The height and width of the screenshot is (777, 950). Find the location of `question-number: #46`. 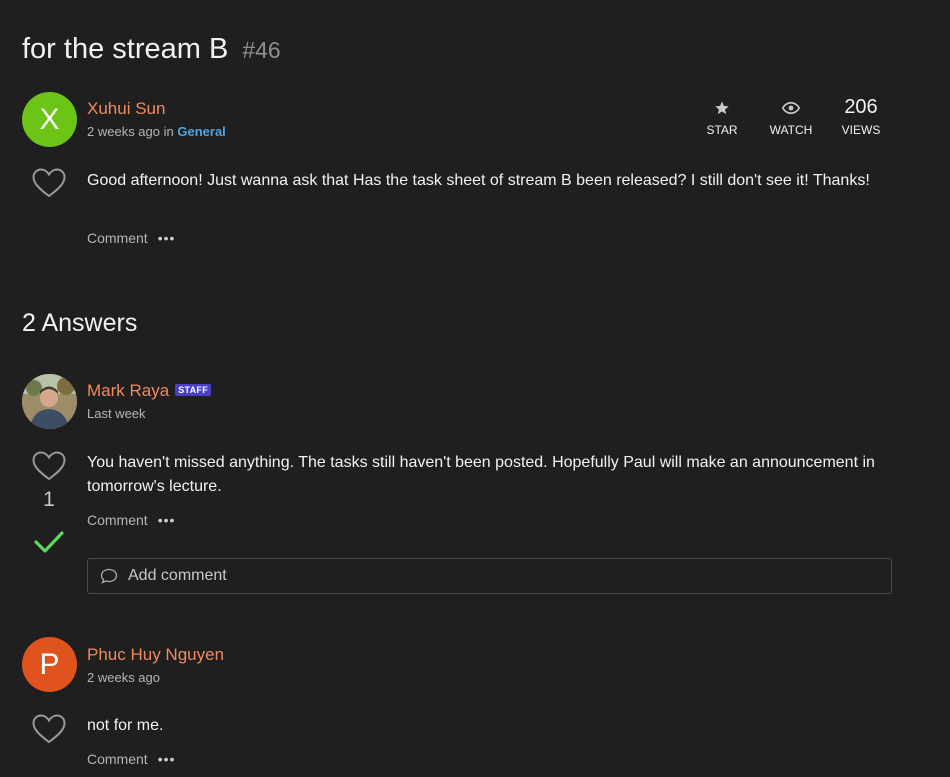

question-number: #46 is located at coordinates (261, 50).